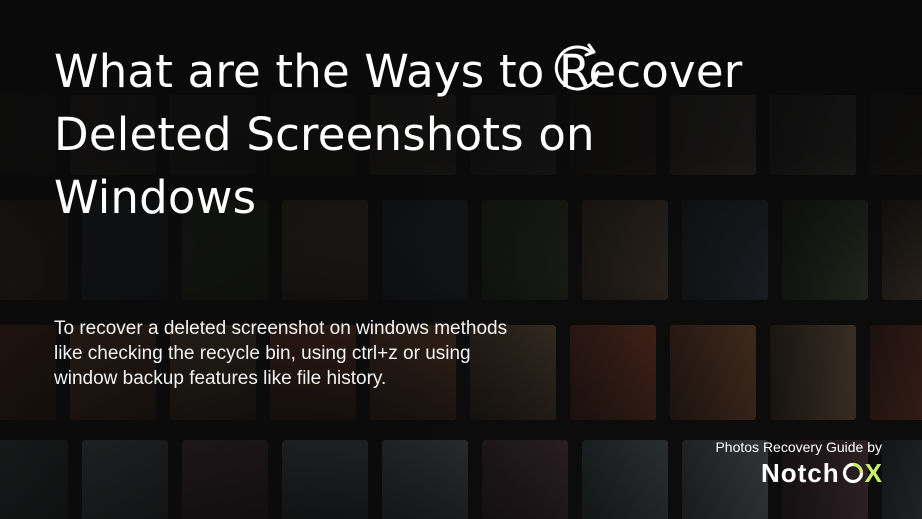  What do you see at coordinates (307, 71) in the screenshot?
I see `title-line-1-prefix: What are the Ways to` at bounding box center [307, 71].